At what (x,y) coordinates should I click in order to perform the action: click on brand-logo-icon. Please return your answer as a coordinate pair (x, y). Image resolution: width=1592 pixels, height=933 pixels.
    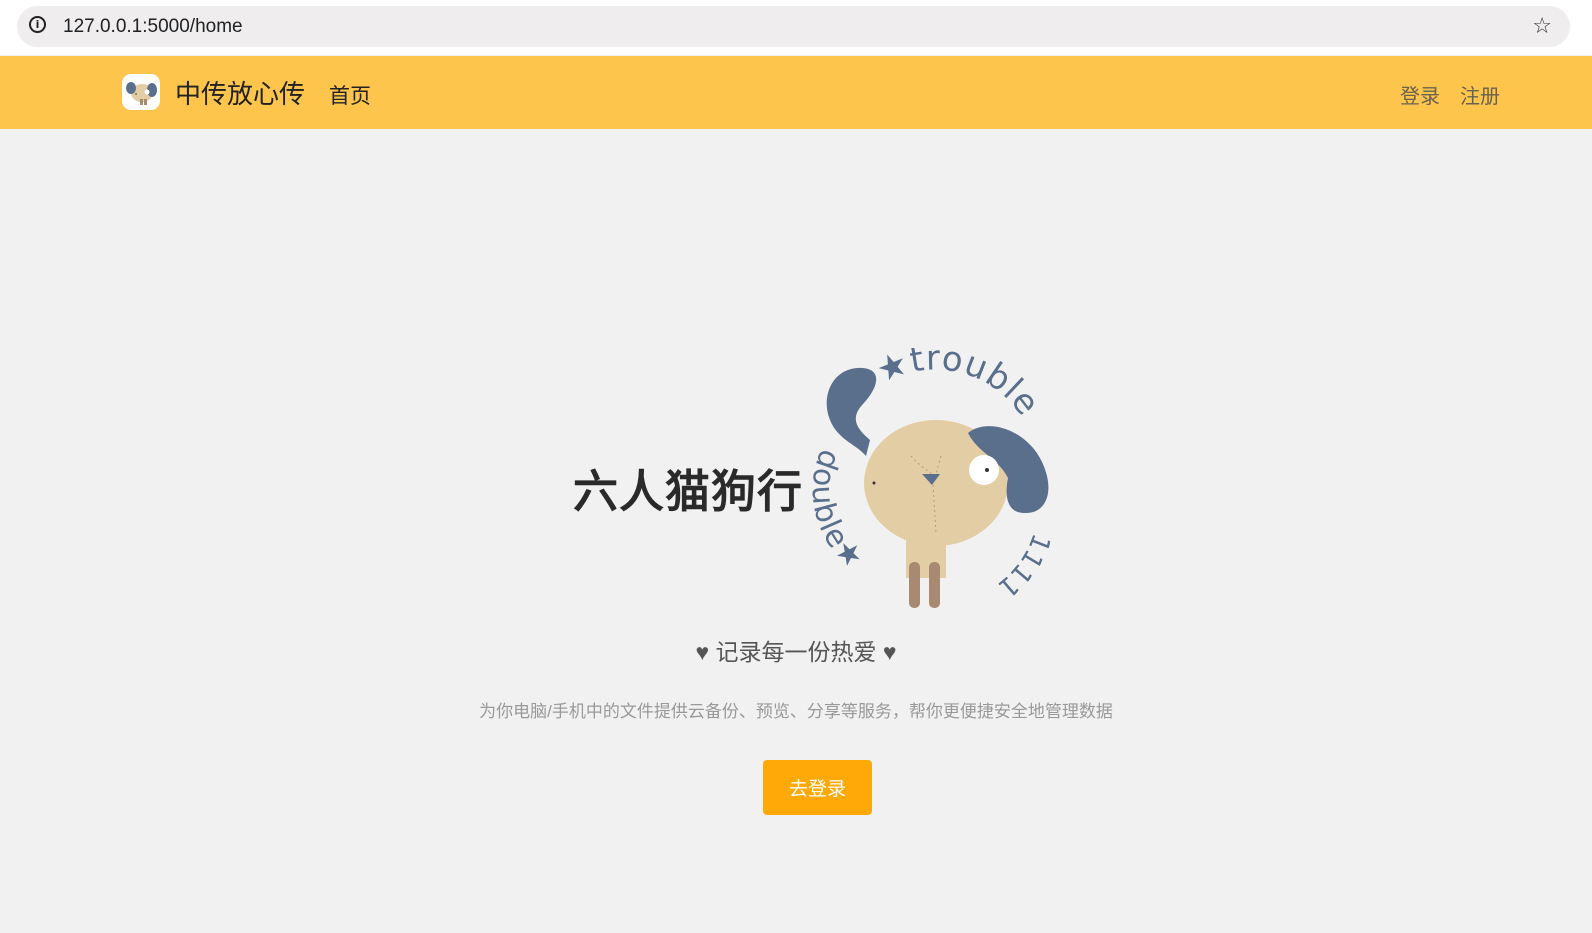
    Looking at the image, I should click on (141, 92).